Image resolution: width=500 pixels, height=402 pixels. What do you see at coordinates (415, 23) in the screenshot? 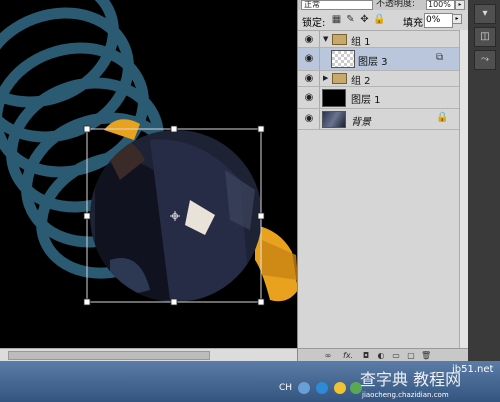
I see `fill-label: 填充:` at bounding box center [415, 23].